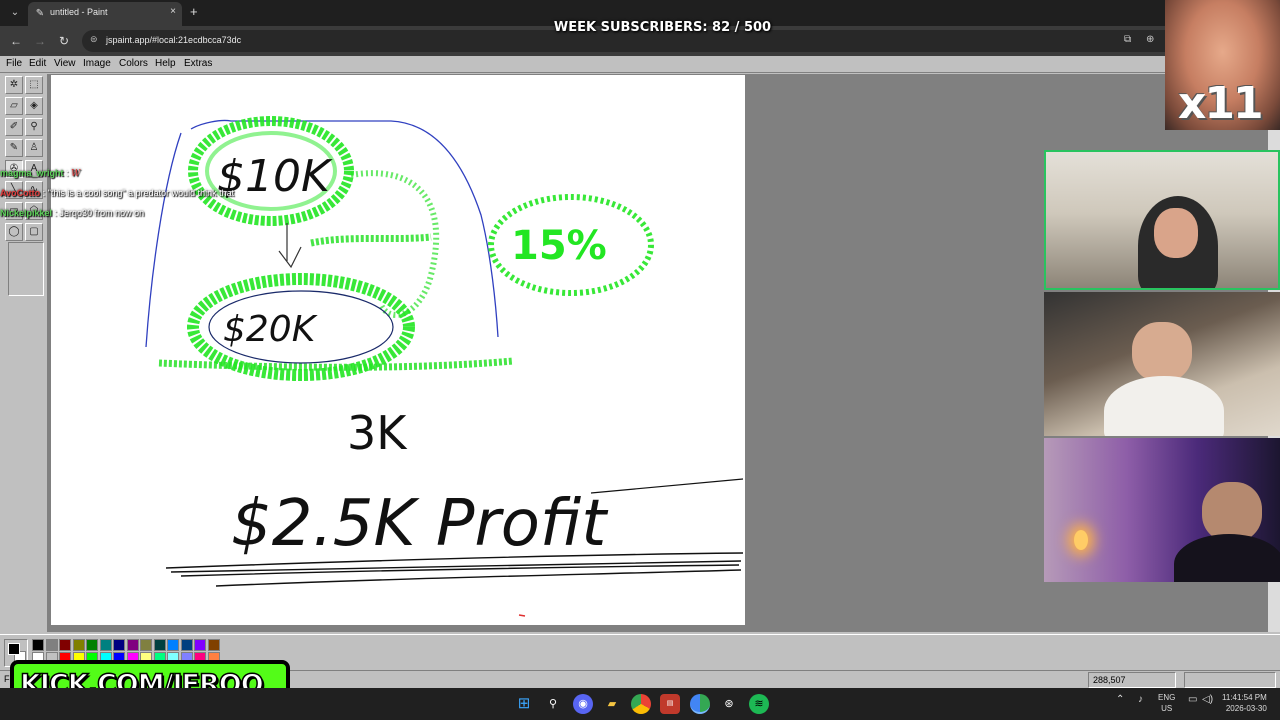  What do you see at coordinates (94, 39) in the screenshot?
I see `site-info-icon: ⊜` at bounding box center [94, 39].